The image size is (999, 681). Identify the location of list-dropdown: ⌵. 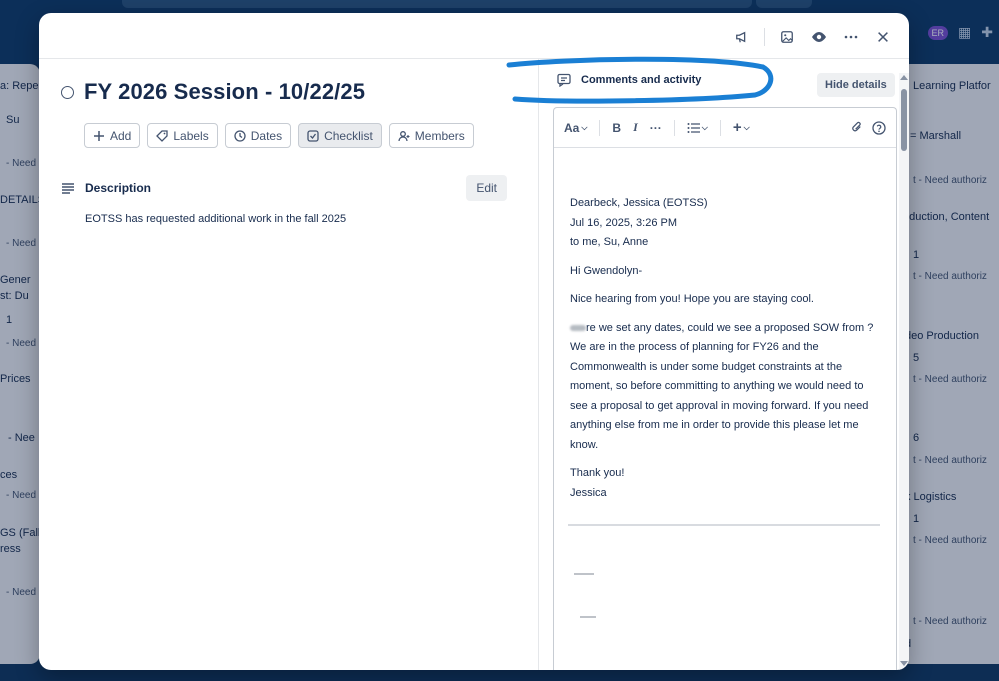
(697, 128).